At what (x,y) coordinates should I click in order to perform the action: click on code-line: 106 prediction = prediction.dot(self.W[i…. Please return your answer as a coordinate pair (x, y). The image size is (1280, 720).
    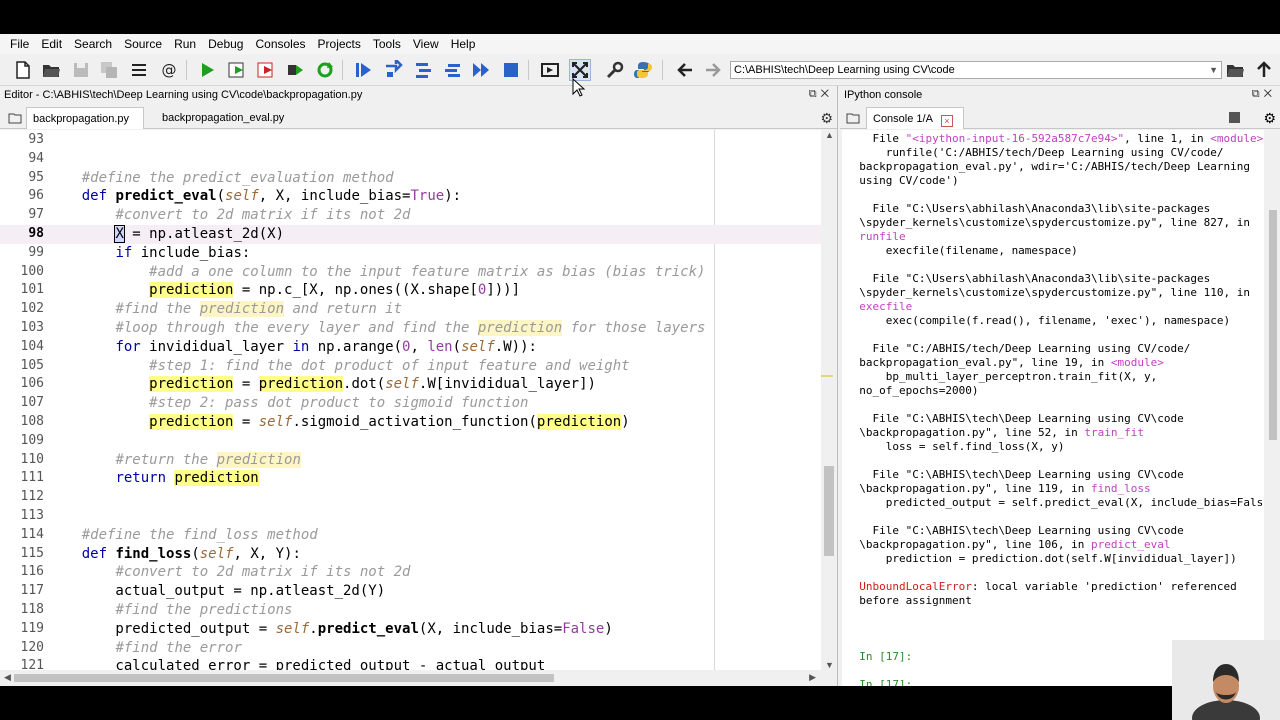
    Looking at the image, I should click on (411, 384).